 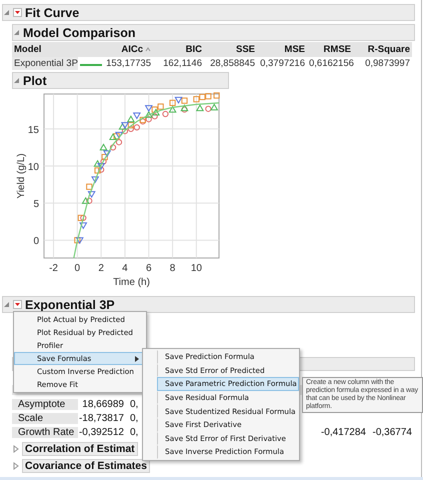 I want to click on axis-label: Yield (g/L), so click(x=21, y=176).